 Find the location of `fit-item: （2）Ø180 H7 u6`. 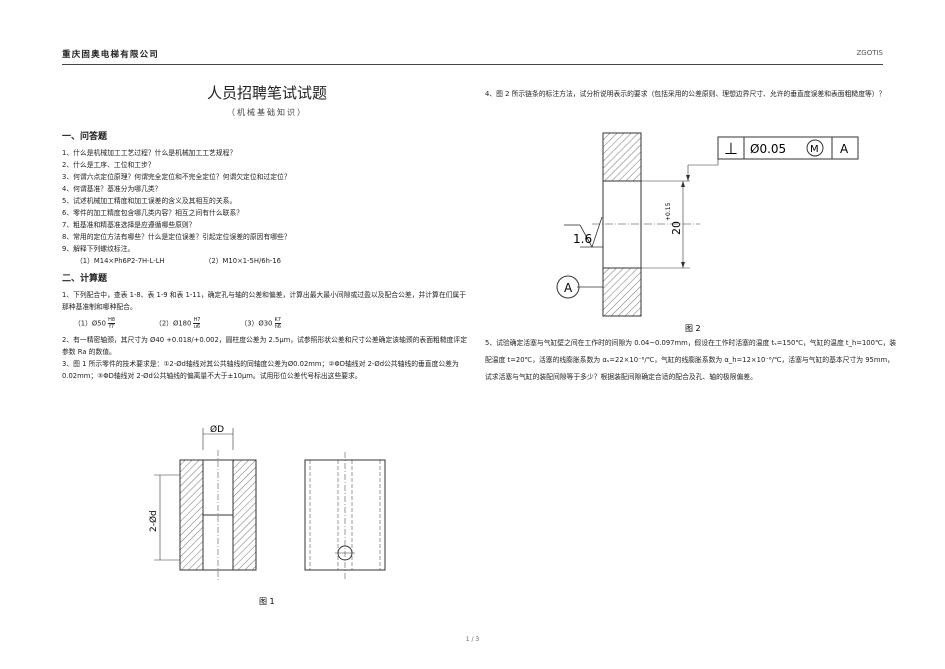

fit-item: （2）Ø180 H7 u6 is located at coordinates (178, 323).